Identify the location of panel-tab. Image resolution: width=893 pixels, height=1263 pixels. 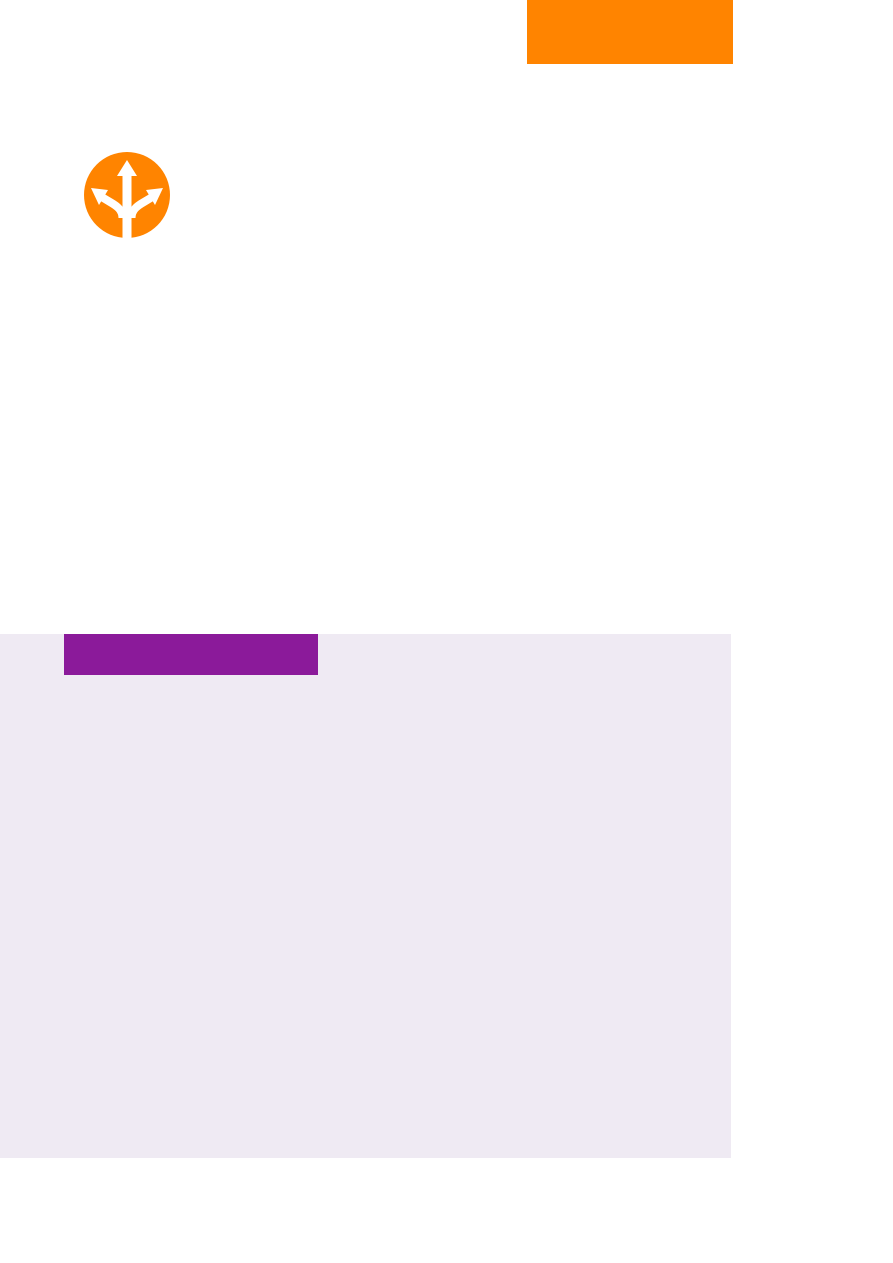
(191, 654).